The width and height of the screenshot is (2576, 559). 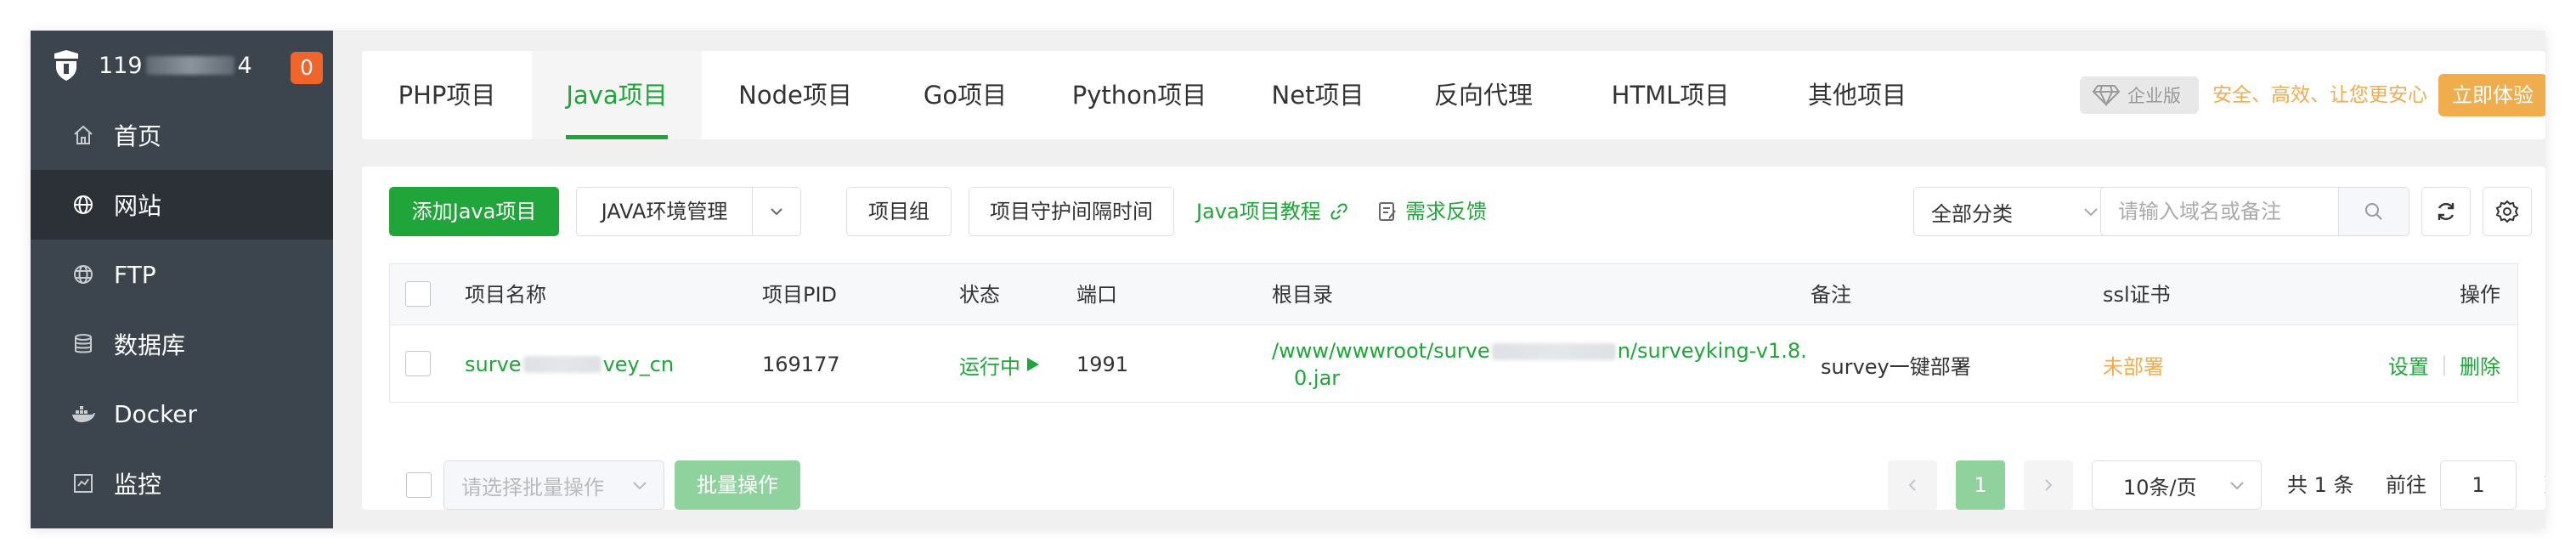 I want to click on status-toggle: 运行中, so click(x=1000, y=364).